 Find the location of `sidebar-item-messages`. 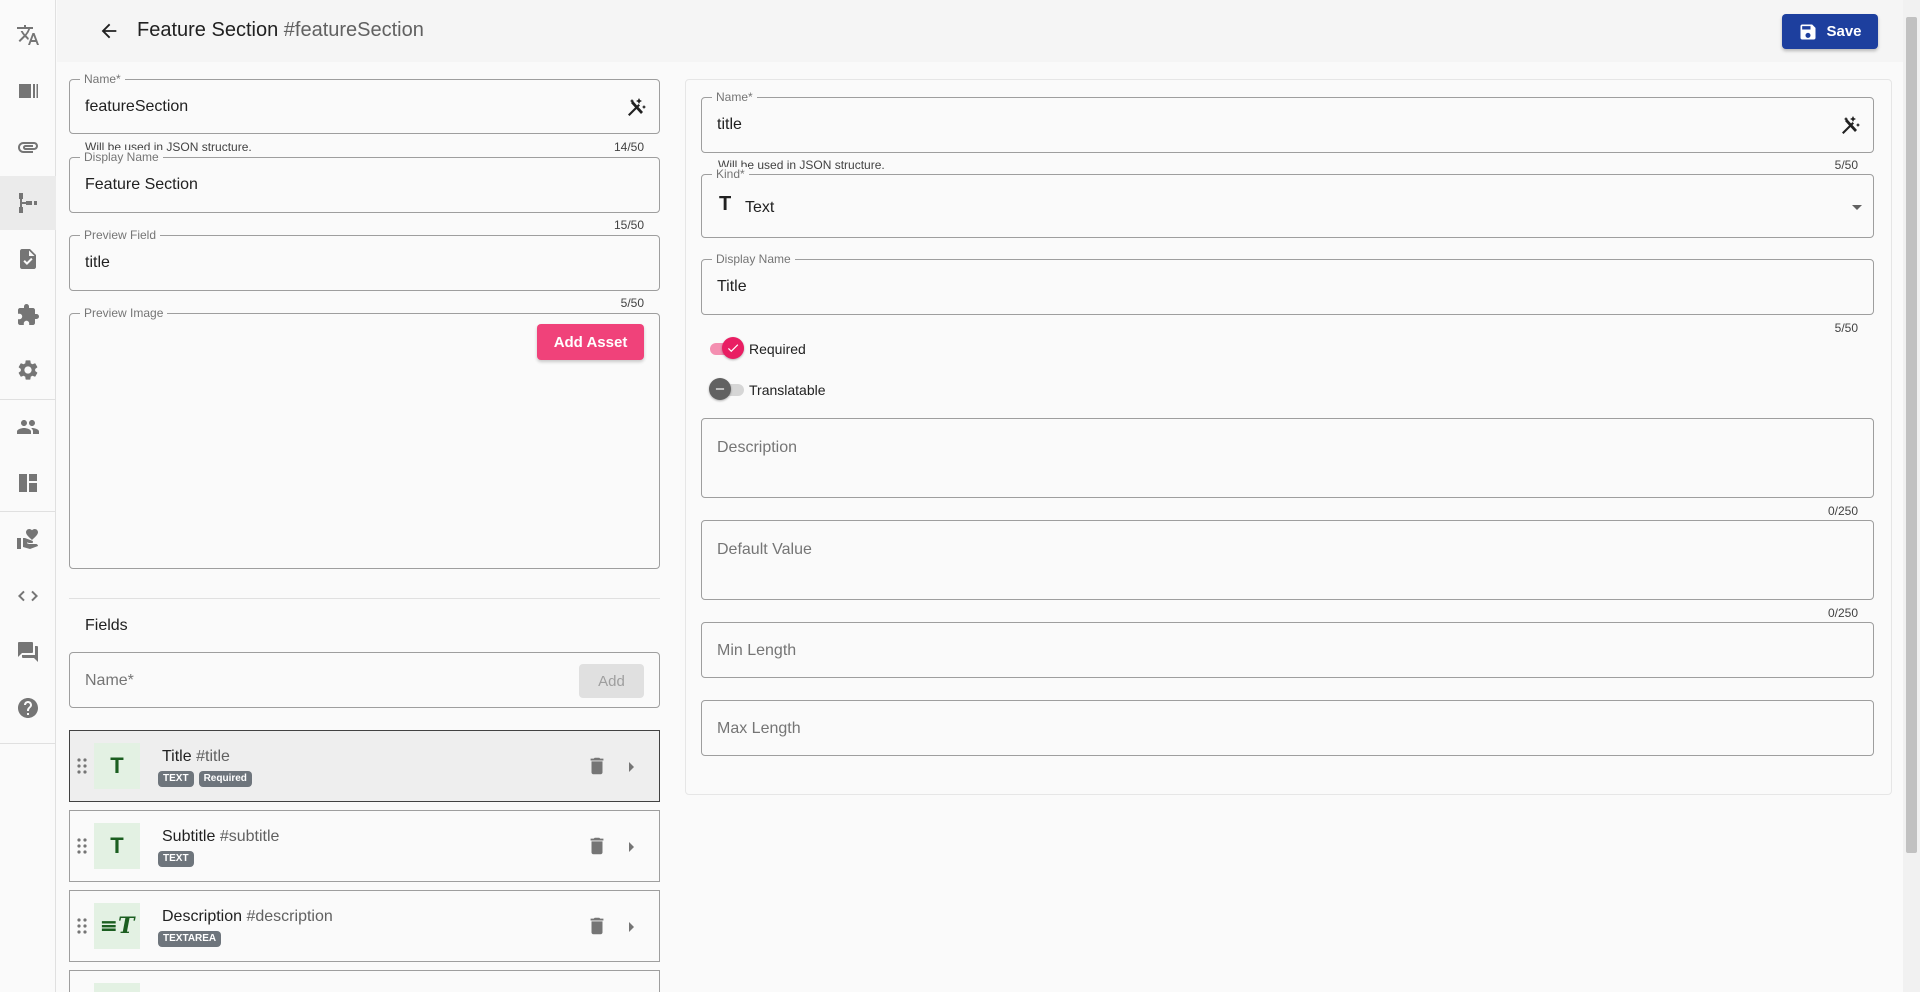

sidebar-item-messages is located at coordinates (28, 652).